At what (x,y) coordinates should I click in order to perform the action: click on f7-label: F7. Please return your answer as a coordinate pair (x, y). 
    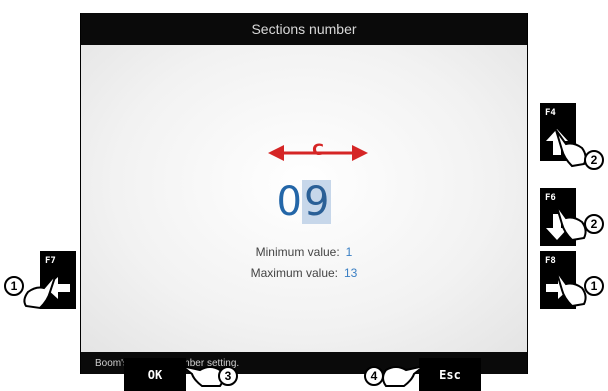
    Looking at the image, I should click on (50, 261).